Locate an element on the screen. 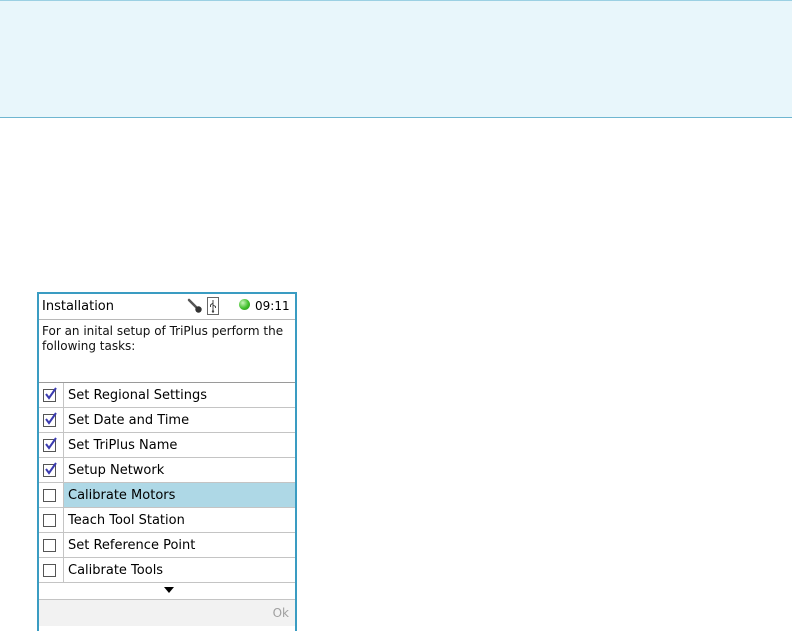  task-label: Teach Tool Station is located at coordinates (126, 520).